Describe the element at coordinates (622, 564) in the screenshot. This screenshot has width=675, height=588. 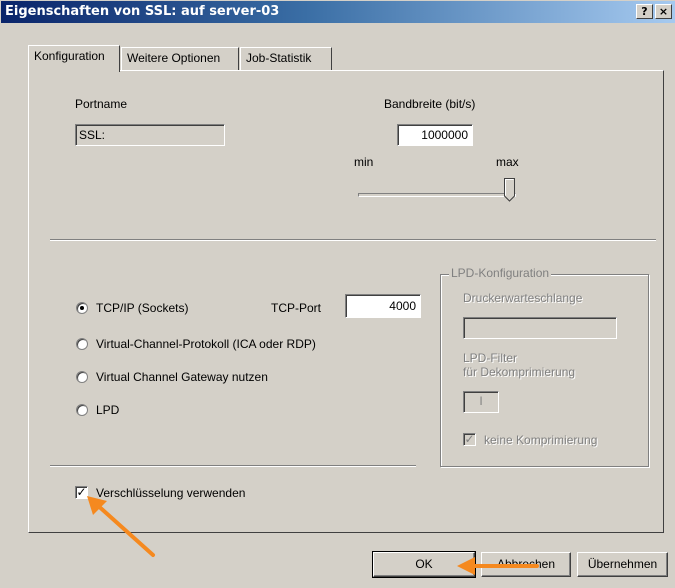
I see `apply-button: Übernehmen` at that location.